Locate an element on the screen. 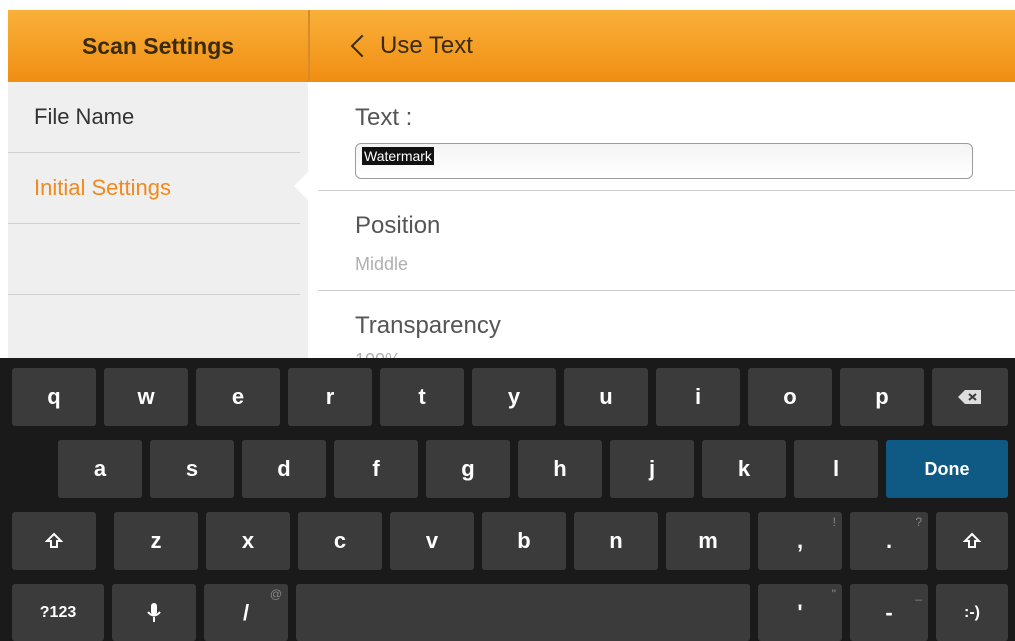 This screenshot has width=1015, height=641. key-slash: / @ is located at coordinates (246, 612).